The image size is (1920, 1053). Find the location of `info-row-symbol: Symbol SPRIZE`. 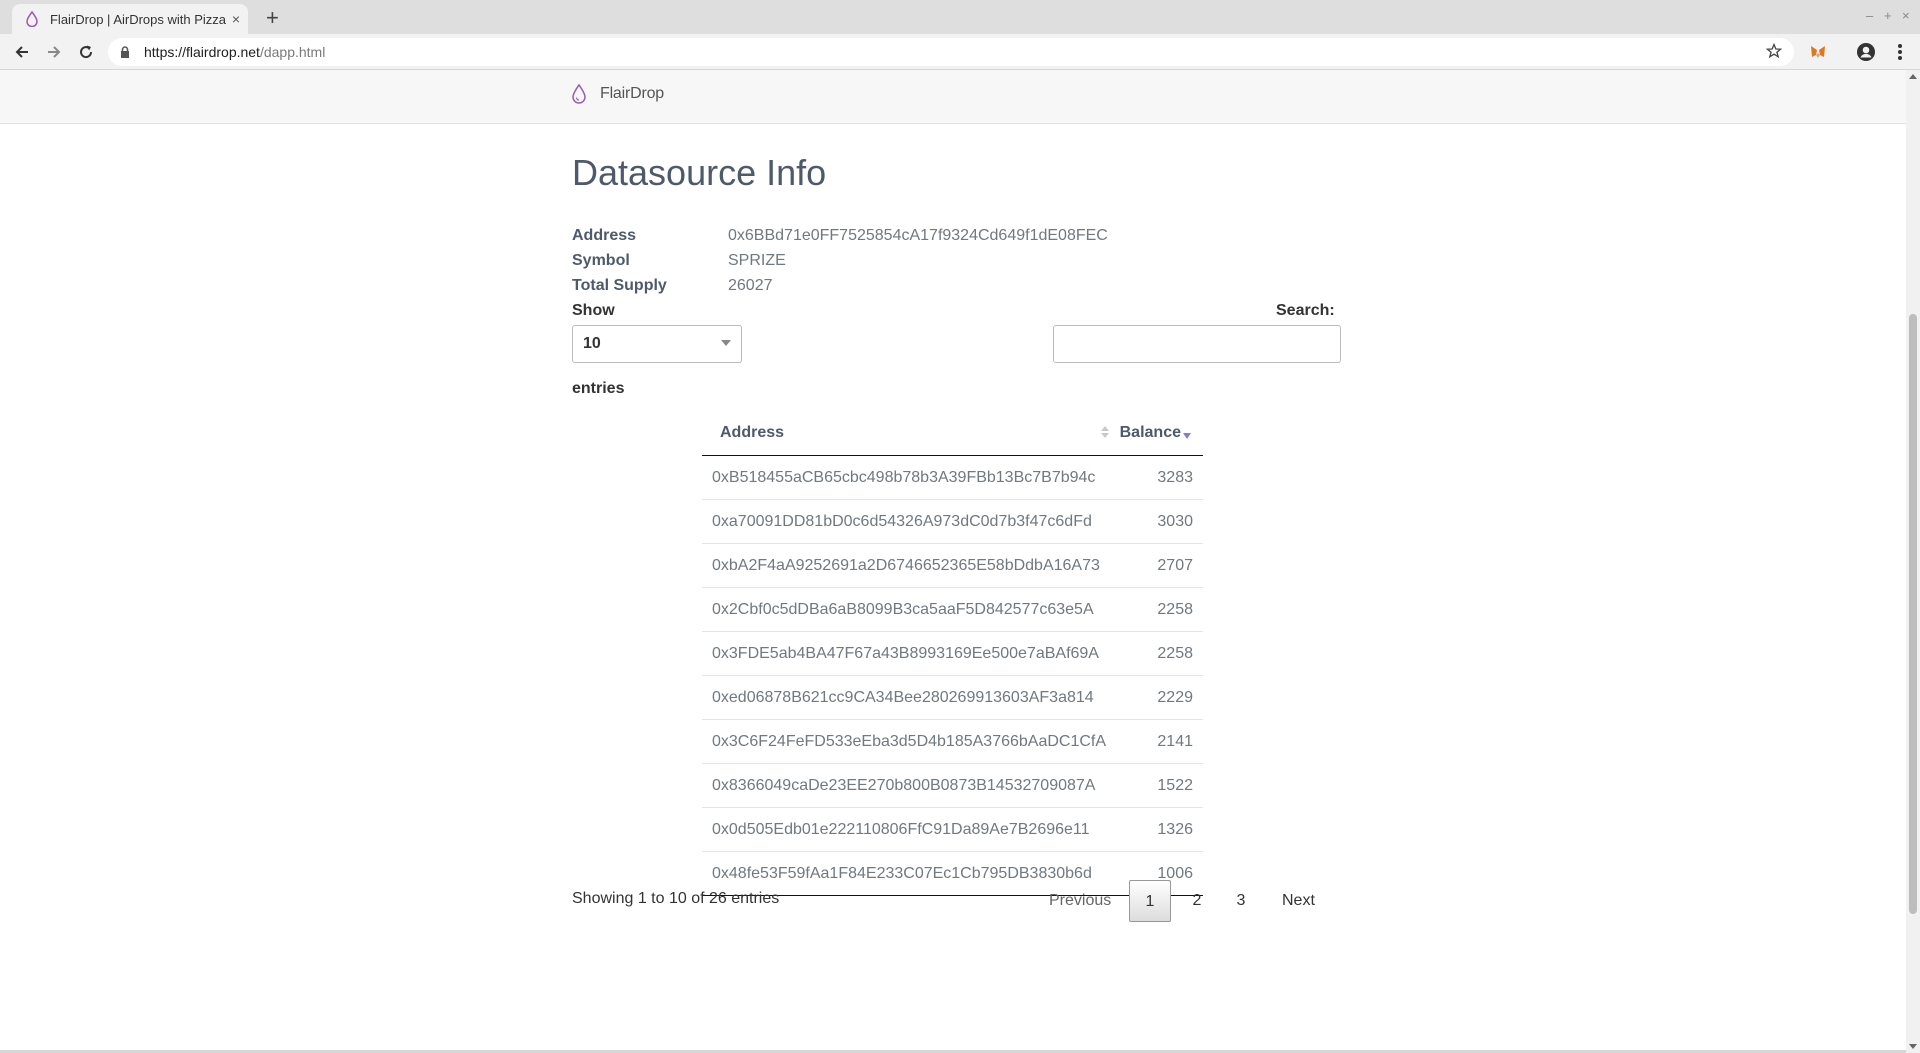

info-row-symbol: Symbol SPRIZE is located at coordinates (840, 264).